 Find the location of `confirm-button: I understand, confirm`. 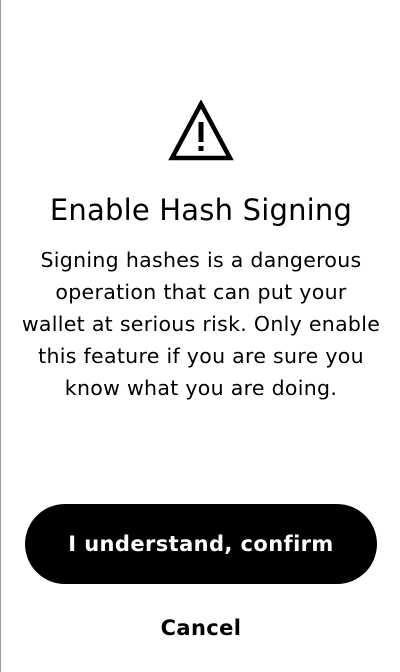

confirm-button: I understand, confirm is located at coordinates (201, 544).